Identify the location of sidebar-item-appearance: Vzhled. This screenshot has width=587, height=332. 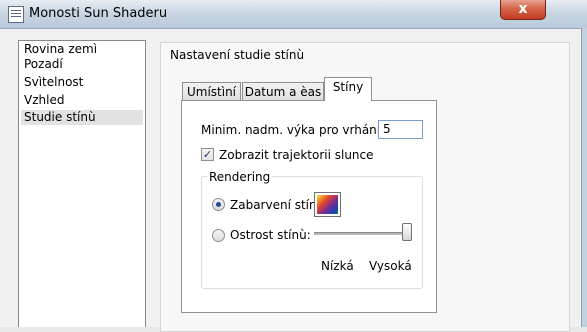
(82, 100).